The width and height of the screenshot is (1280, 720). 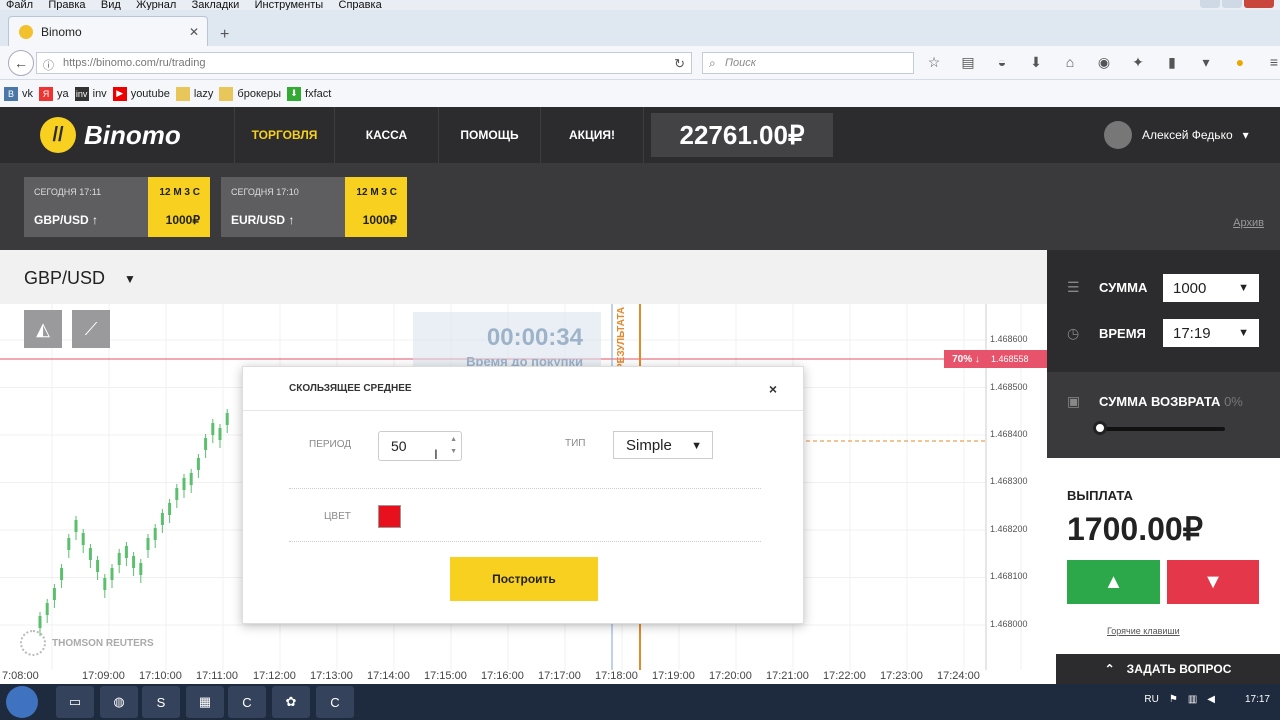 I want to click on period-stepper-icon: ▲ ▼, so click(x=453, y=446).